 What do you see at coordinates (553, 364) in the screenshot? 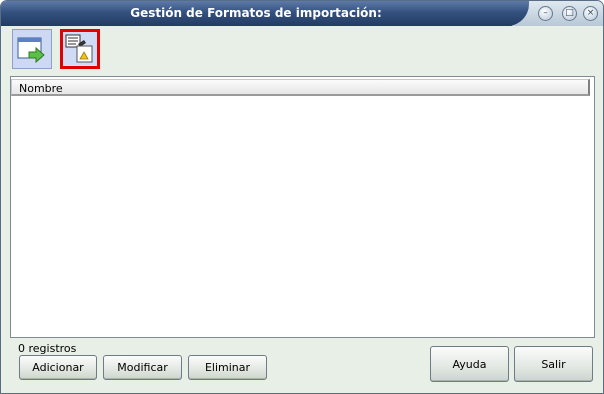
I see `exit-button: Salir` at bounding box center [553, 364].